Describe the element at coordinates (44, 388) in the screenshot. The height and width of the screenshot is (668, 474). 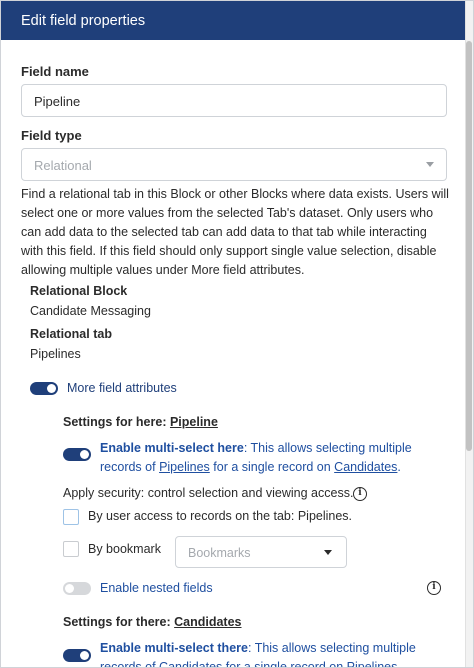
I see `more-field-attributes-toggle` at that location.